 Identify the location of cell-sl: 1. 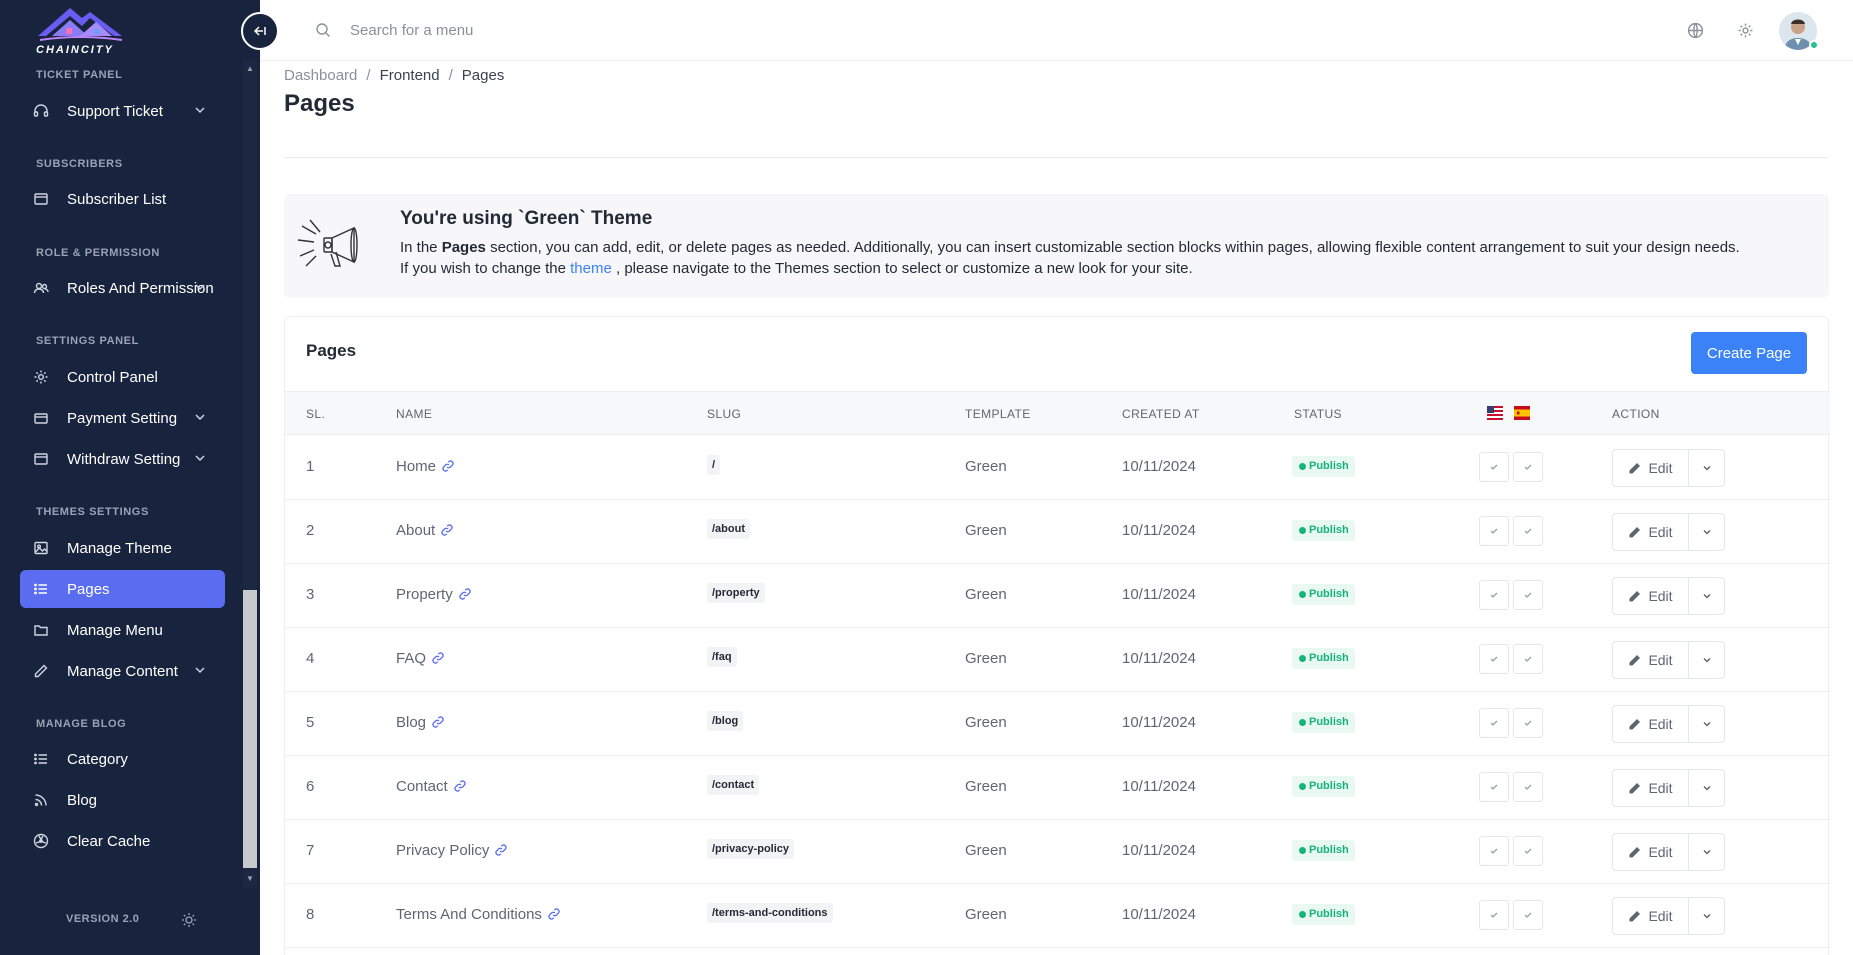
(310, 466).